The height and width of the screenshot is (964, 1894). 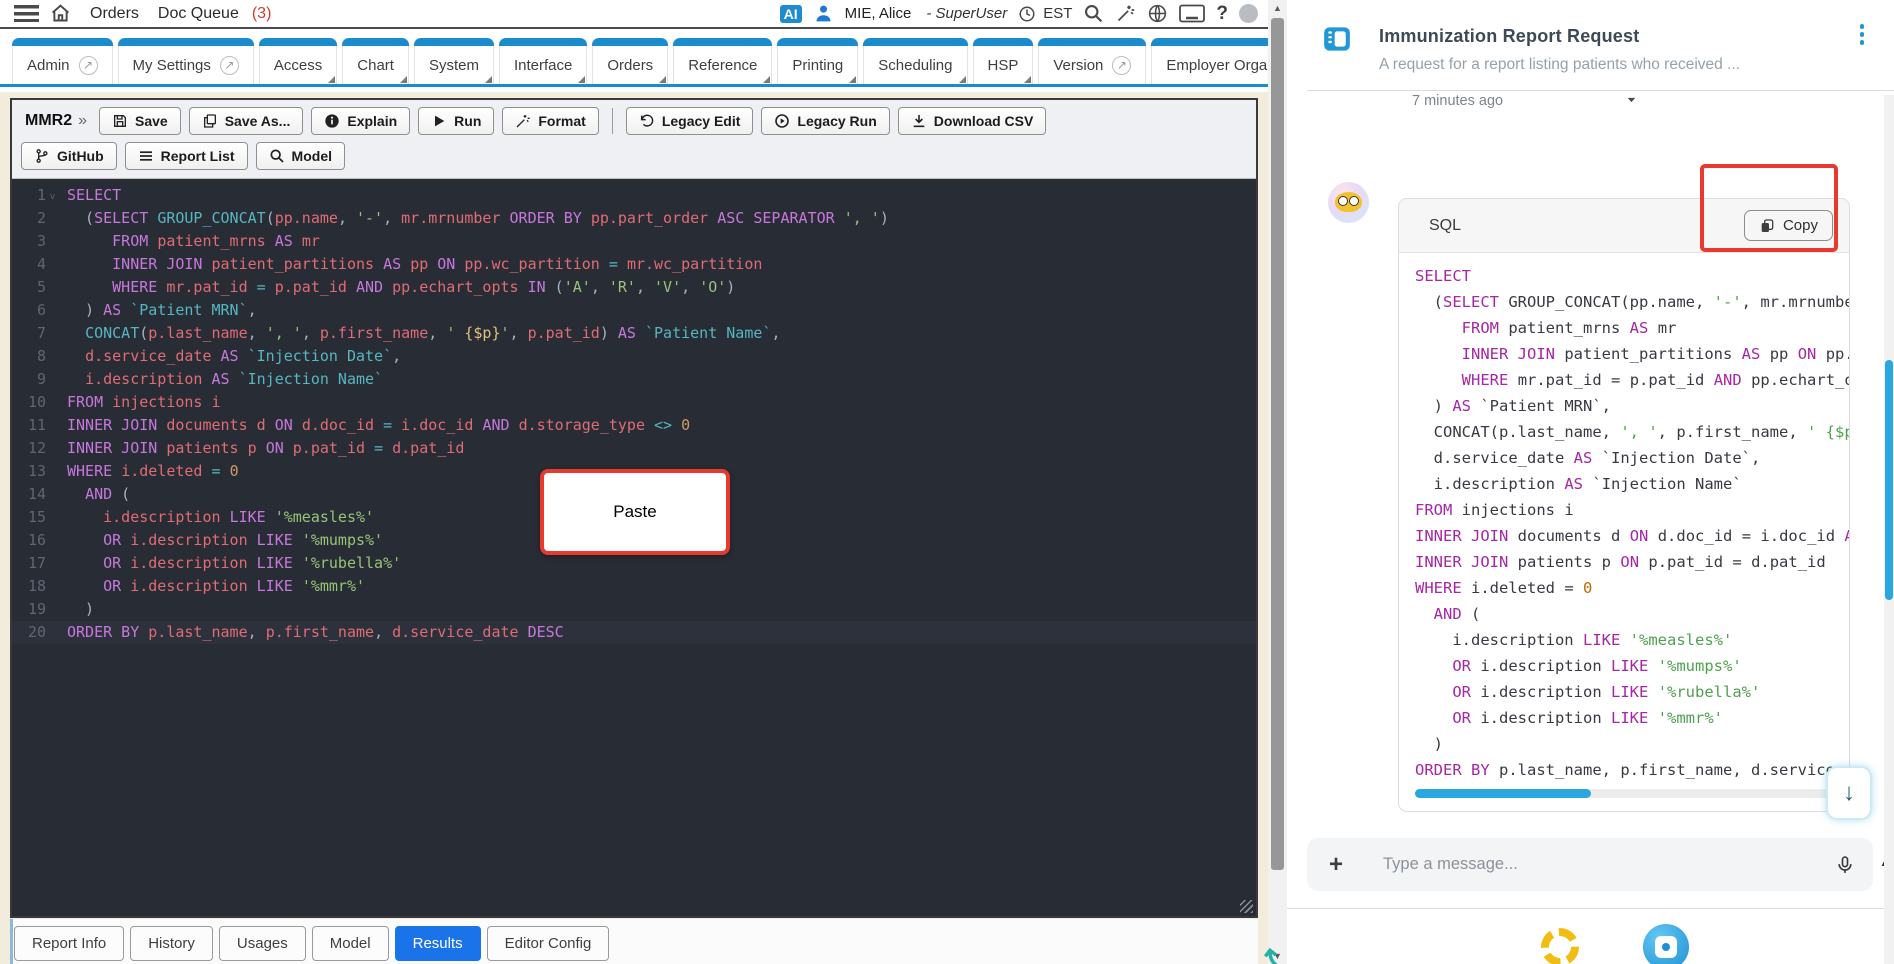 I want to click on download-csv-button: Download CSV, so click(x=972, y=121).